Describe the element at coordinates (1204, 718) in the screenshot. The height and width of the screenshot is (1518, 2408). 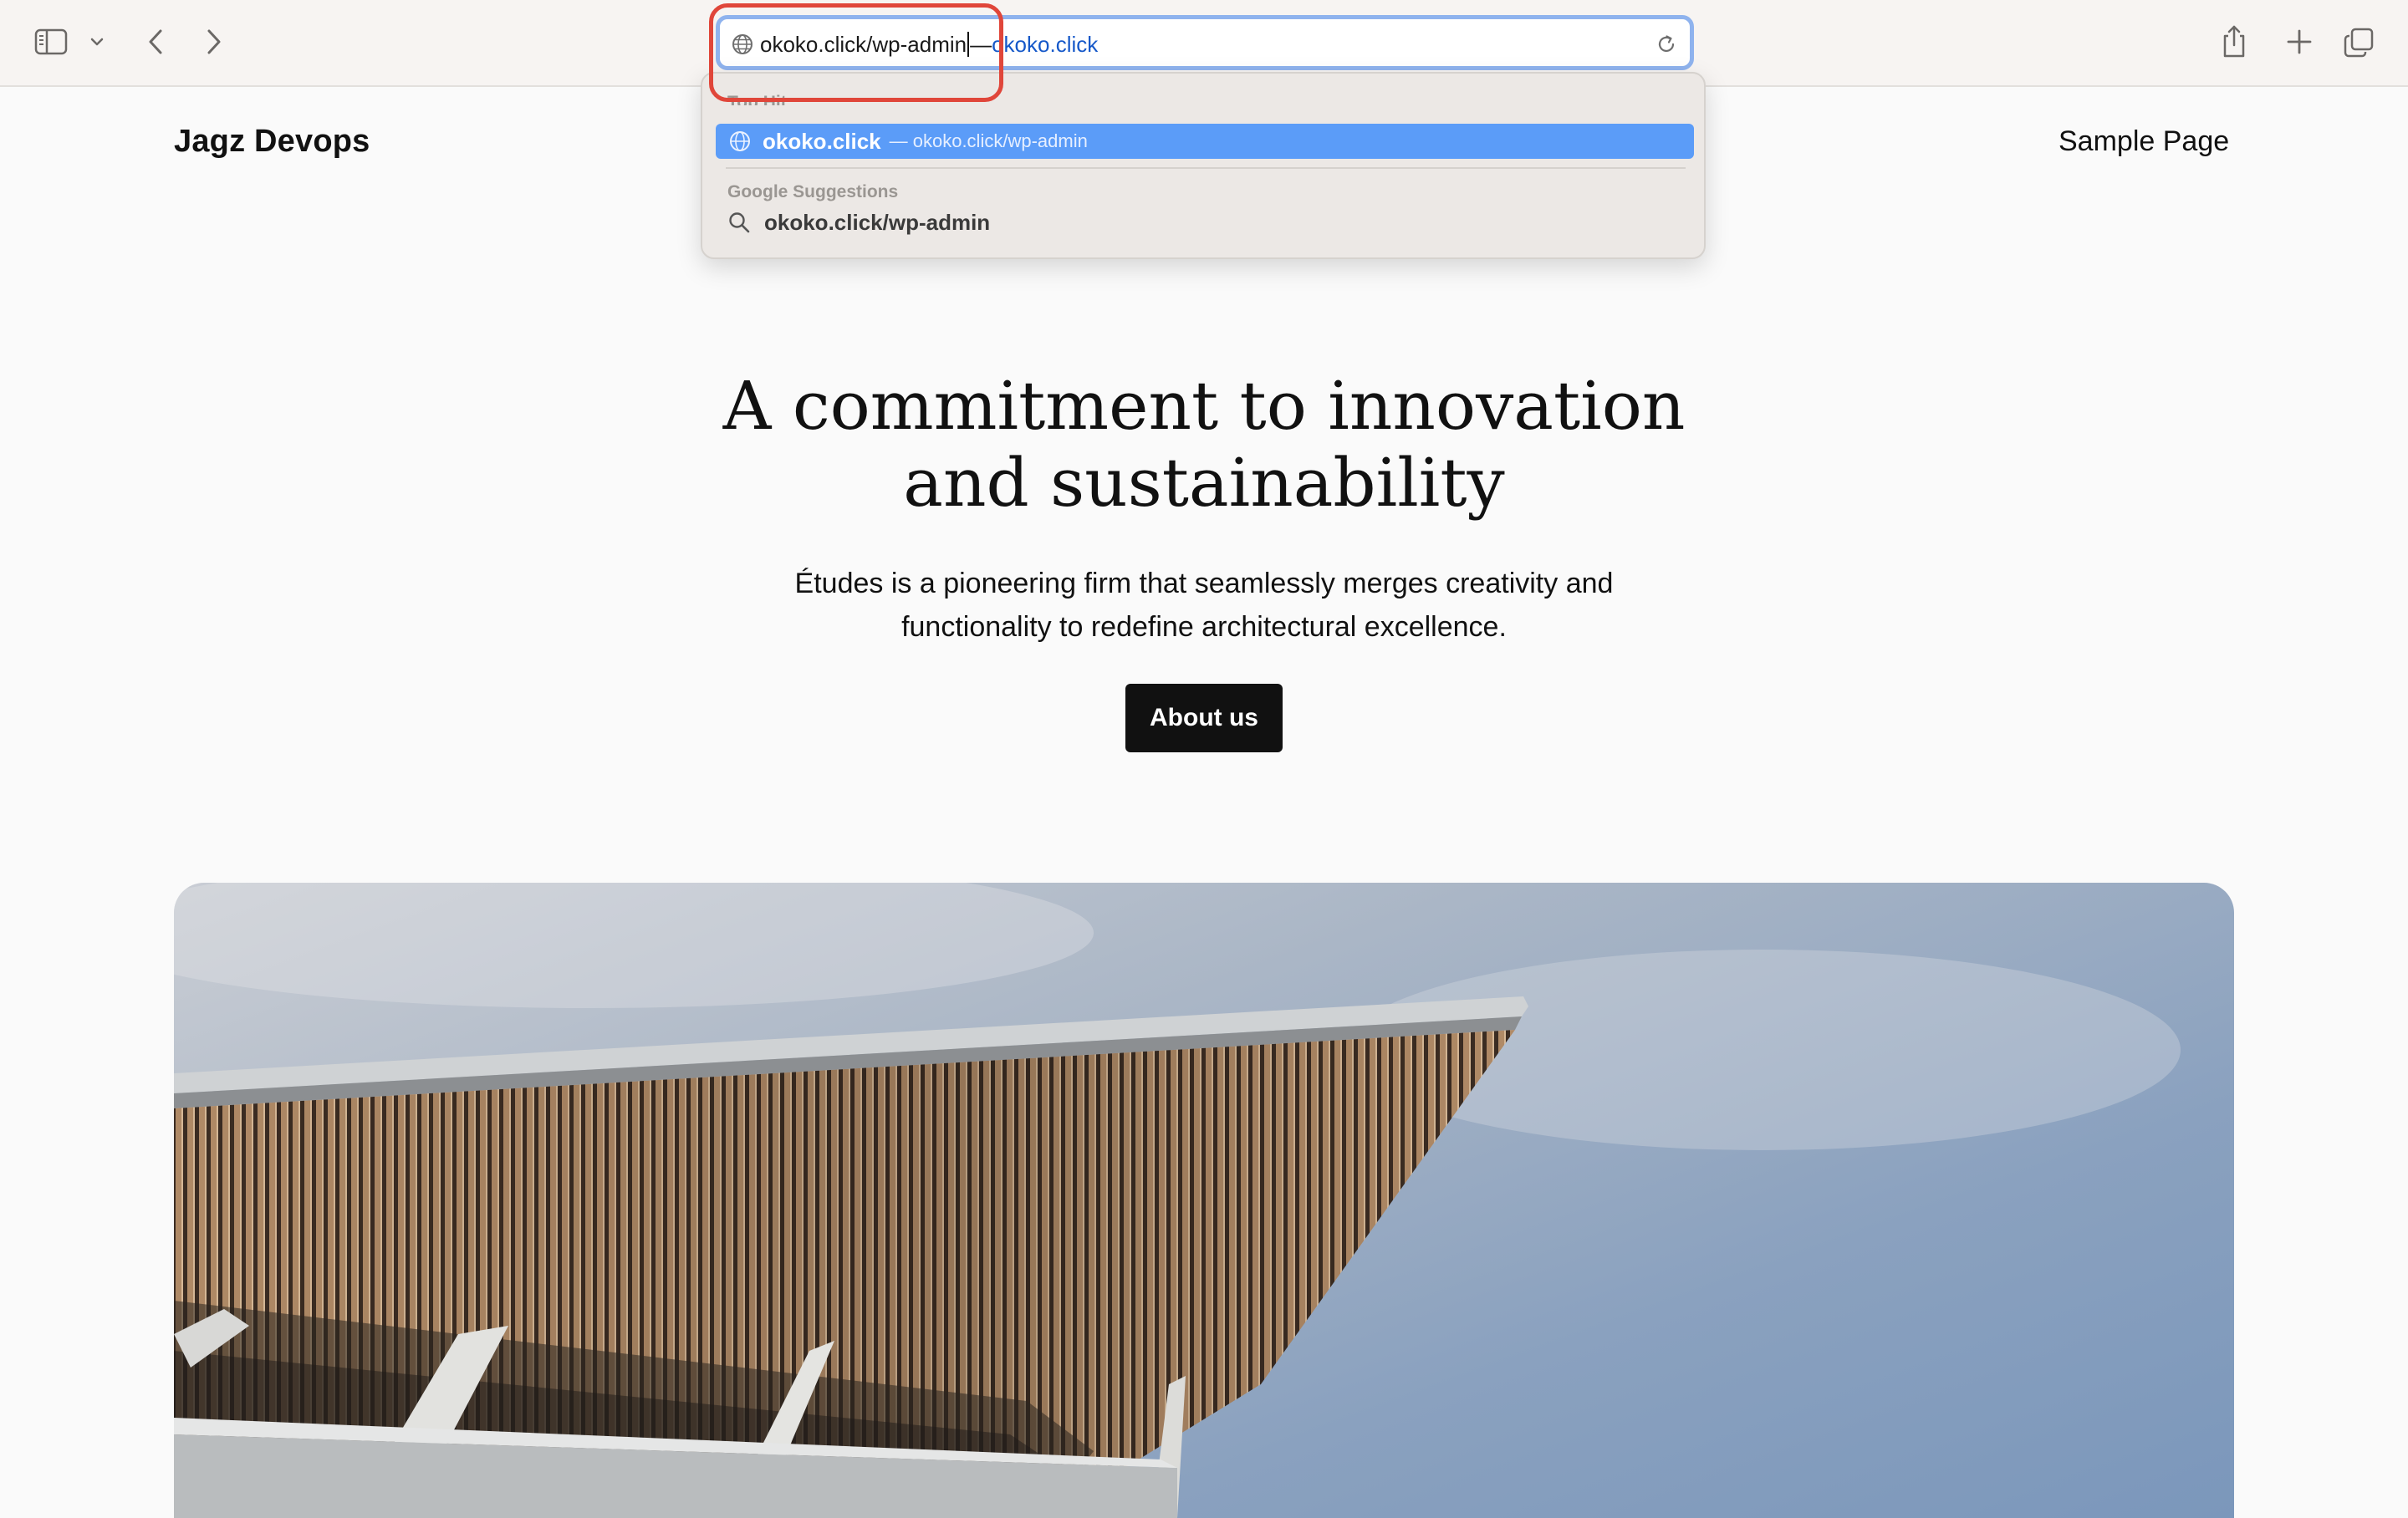
I see `about-us-button: About us` at that location.